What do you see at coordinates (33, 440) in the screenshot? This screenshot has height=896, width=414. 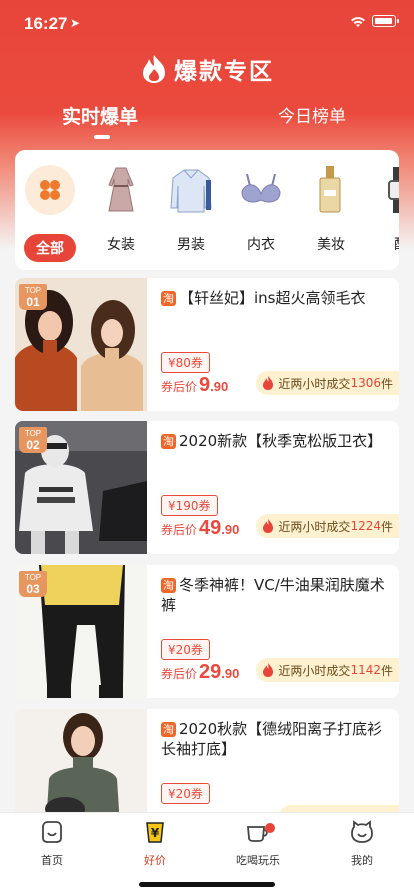 I see `rank-badge: TOP 02` at bounding box center [33, 440].